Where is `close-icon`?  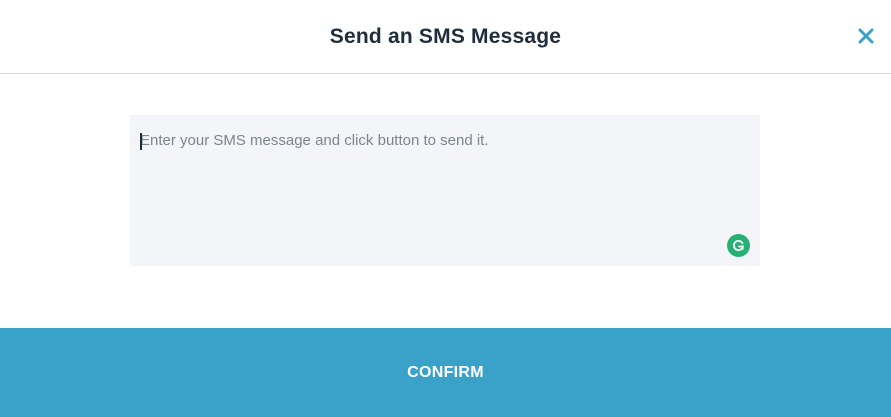
close-icon is located at coordinates (866, 36).